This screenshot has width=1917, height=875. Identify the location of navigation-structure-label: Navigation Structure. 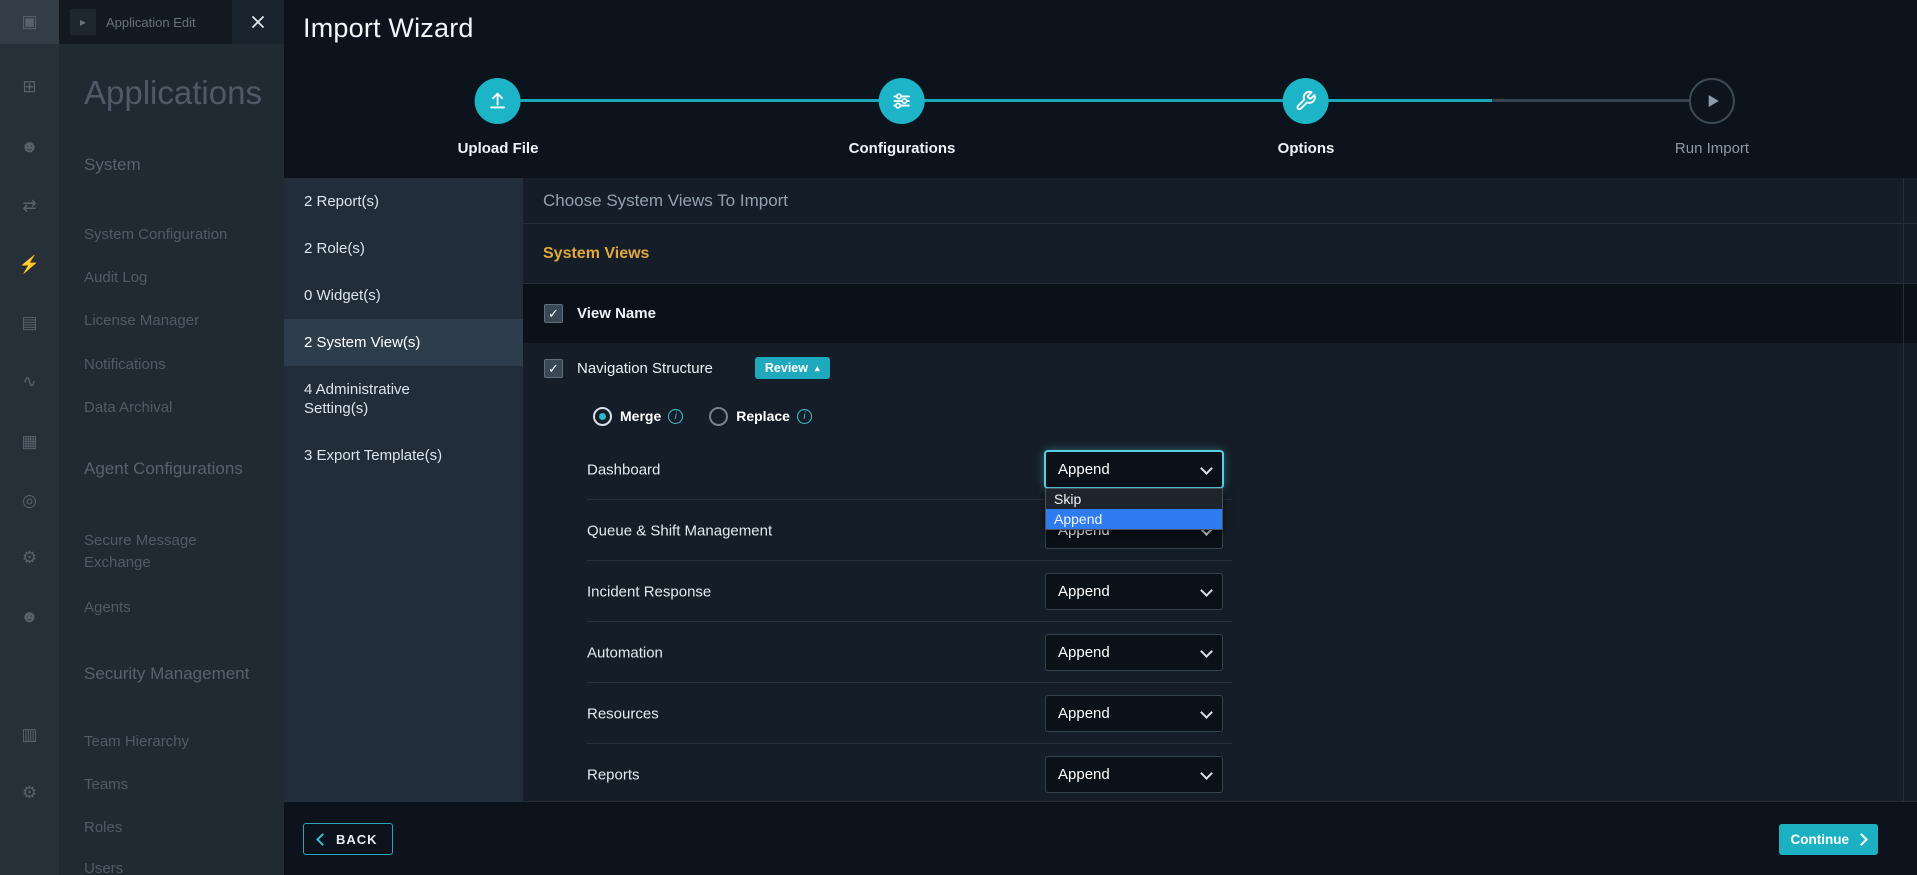
(645, 368).